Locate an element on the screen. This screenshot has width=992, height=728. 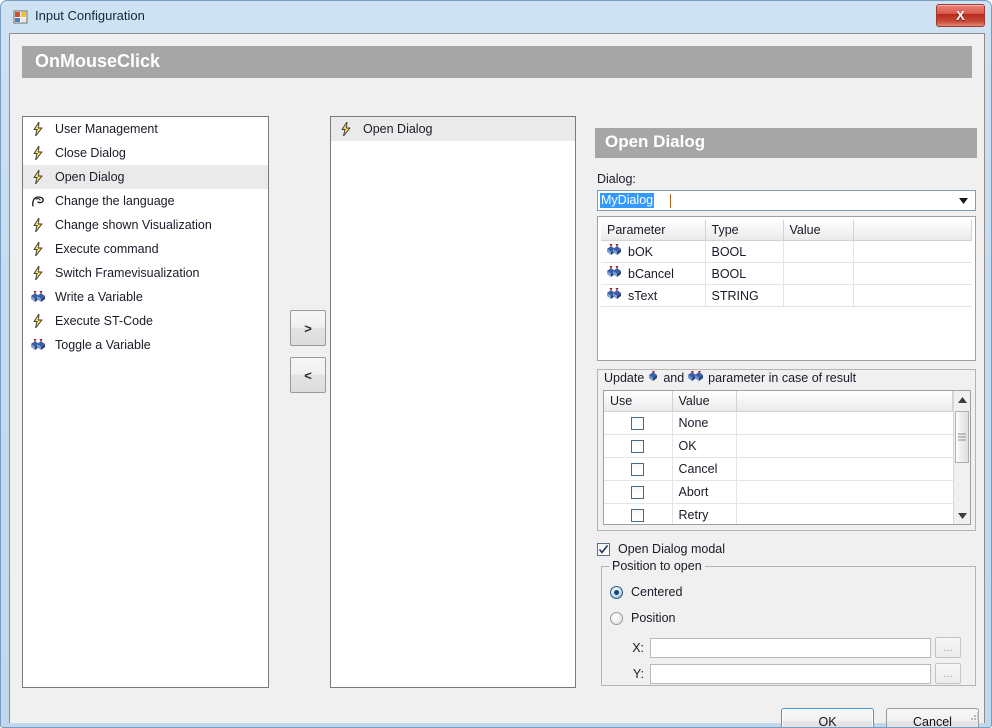
radio-centered: Centered is located at coordinates (646, 592).